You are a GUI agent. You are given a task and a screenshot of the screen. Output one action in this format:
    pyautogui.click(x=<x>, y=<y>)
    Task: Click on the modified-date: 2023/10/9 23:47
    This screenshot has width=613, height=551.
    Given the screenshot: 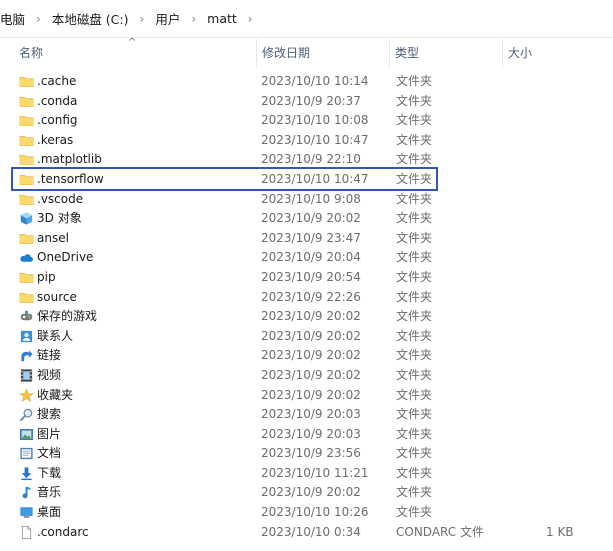 What is the action you would take?
    pyautogui.click(x=311, y=237)
    